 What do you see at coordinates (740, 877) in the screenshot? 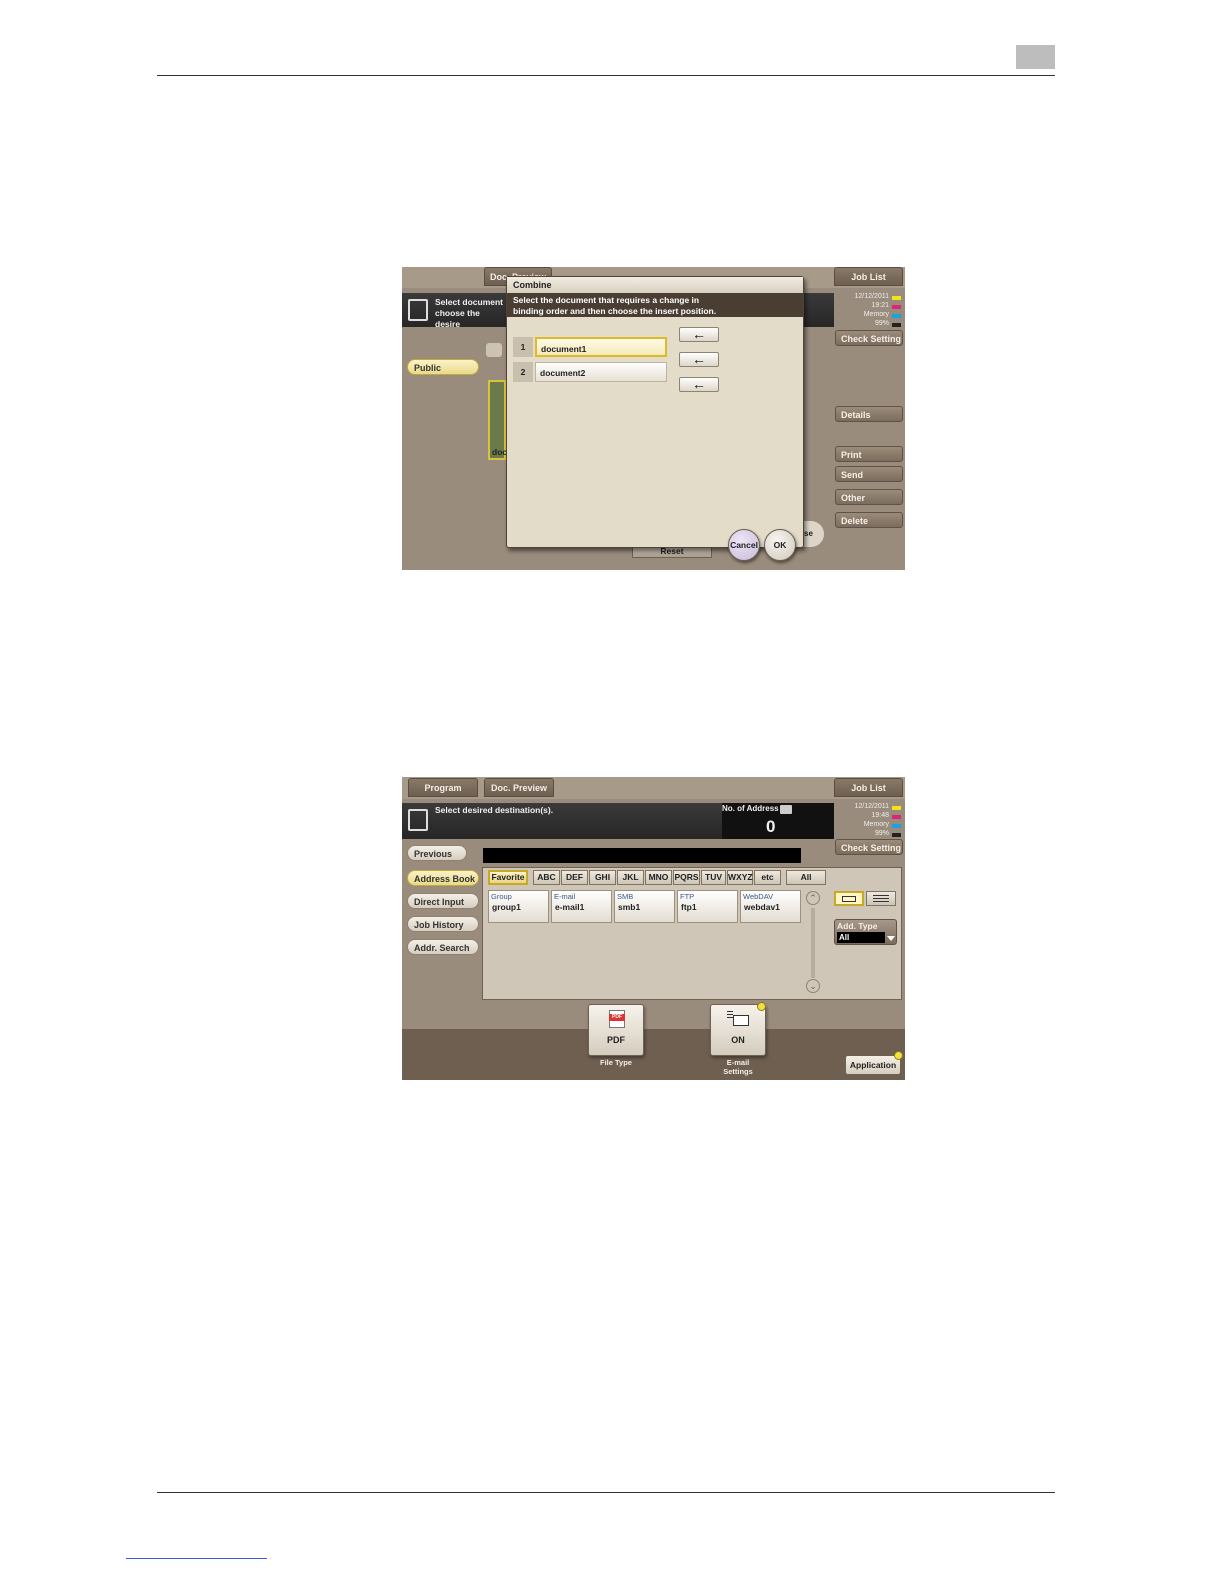
I see `tab-wxyz: WXYZ` at bounding box center [740, 877].